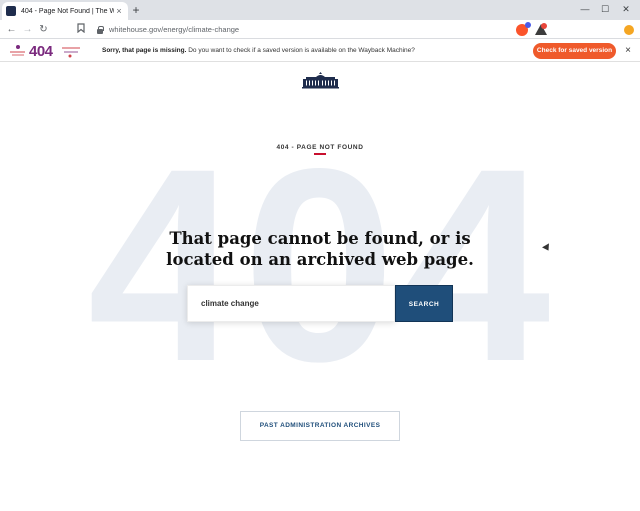  I want to click on brave-shields-icon, so click(523, 29).